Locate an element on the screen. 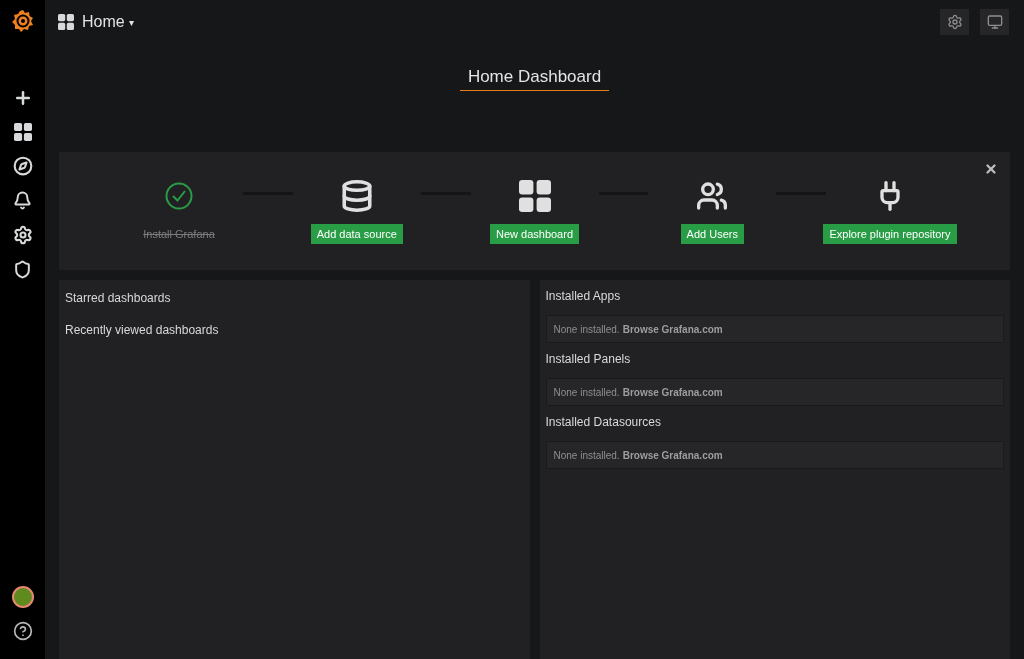 The image size is (1024, 659). tv-mode-button is located at coordinates (994, 22).